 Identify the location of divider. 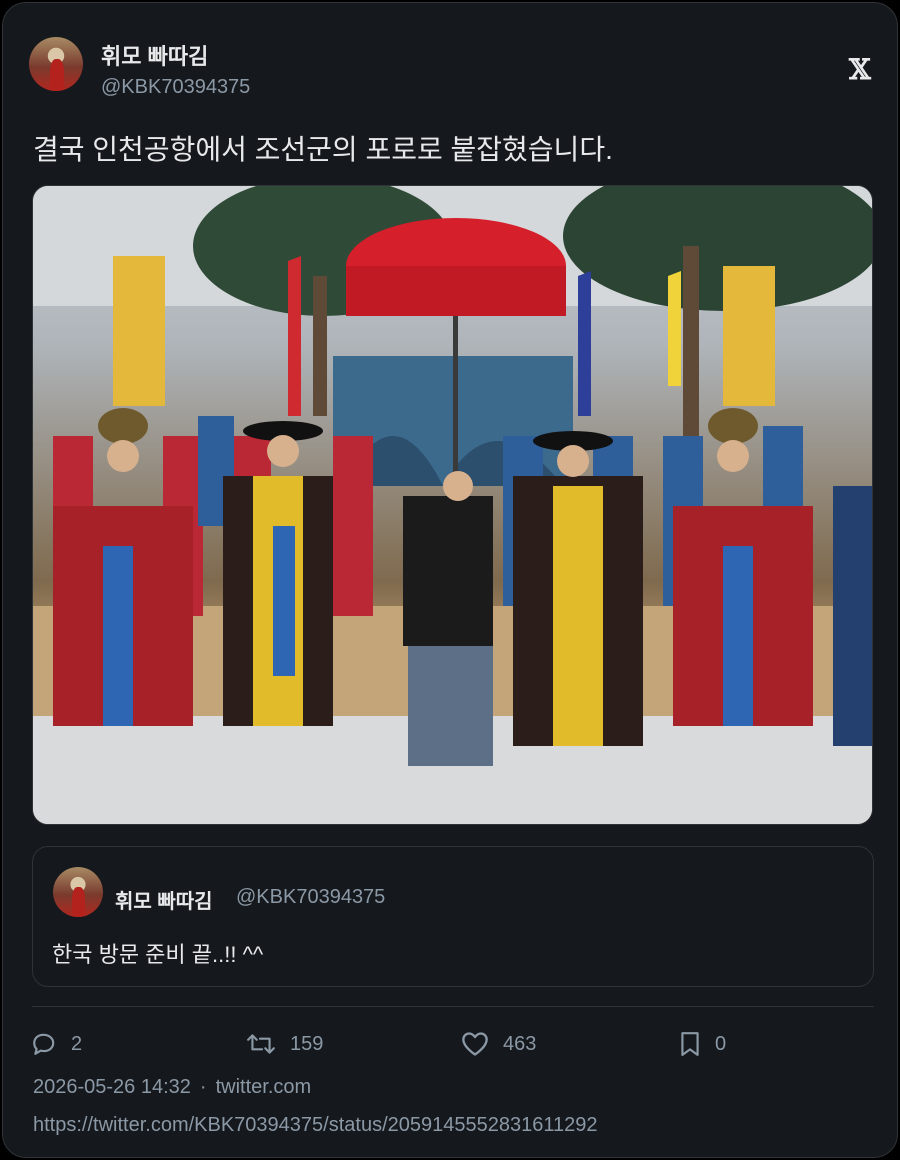
(453, 1006).